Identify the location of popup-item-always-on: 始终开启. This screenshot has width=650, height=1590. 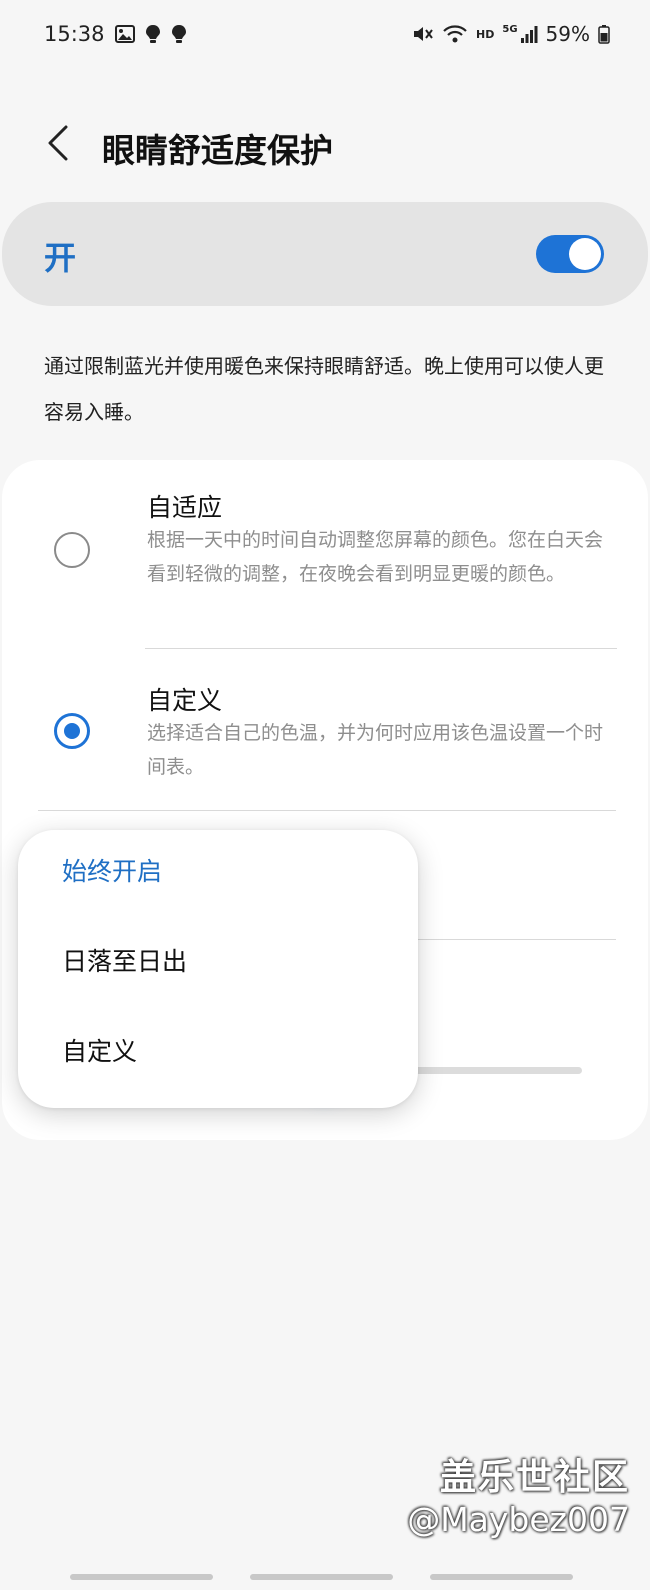
(112, 870).